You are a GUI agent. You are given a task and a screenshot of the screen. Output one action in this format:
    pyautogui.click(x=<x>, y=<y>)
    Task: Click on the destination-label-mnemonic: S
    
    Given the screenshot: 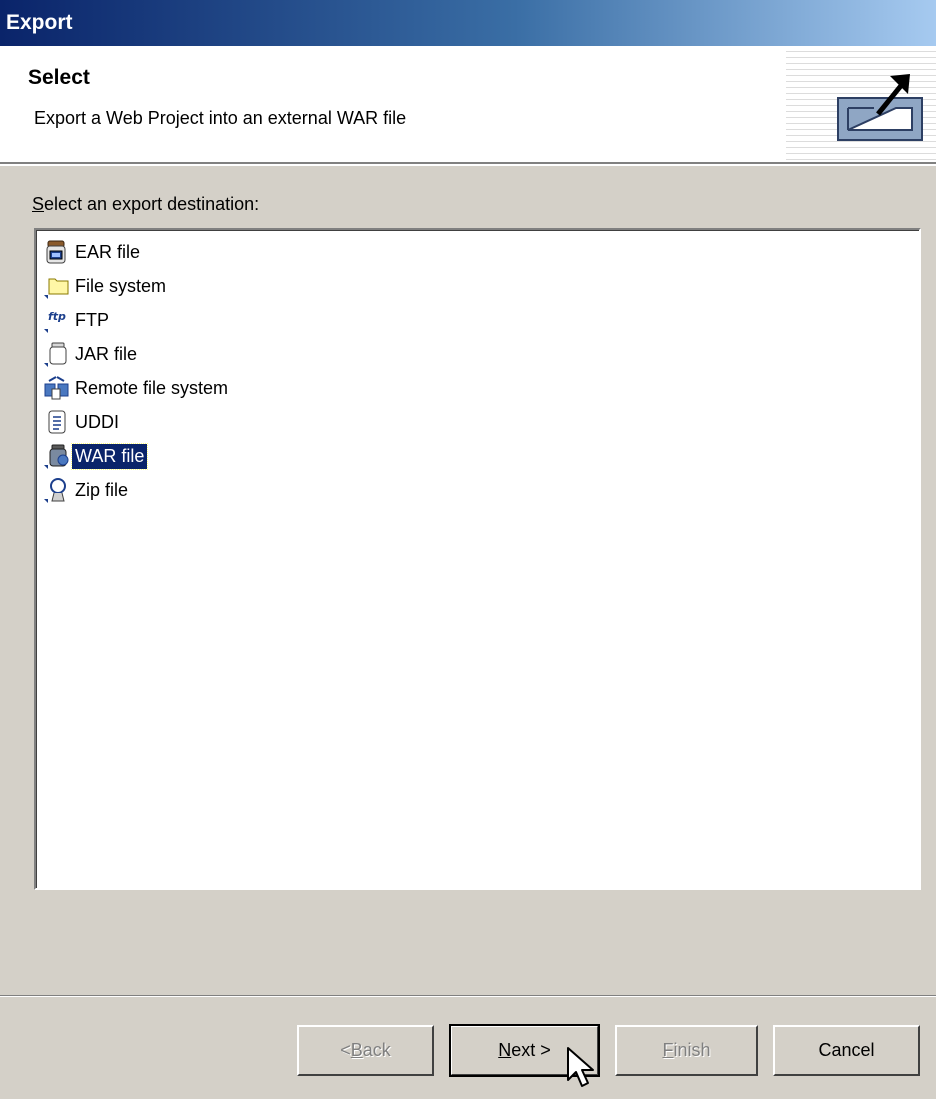 What is the action you would take?
    pyautogui.click(x=38, y=204)
    